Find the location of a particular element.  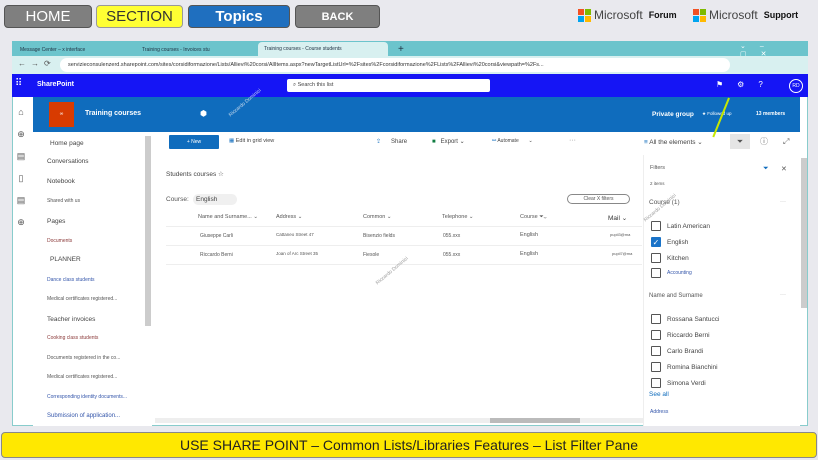

topics-button: Topics is located at coordinates (239, 16).